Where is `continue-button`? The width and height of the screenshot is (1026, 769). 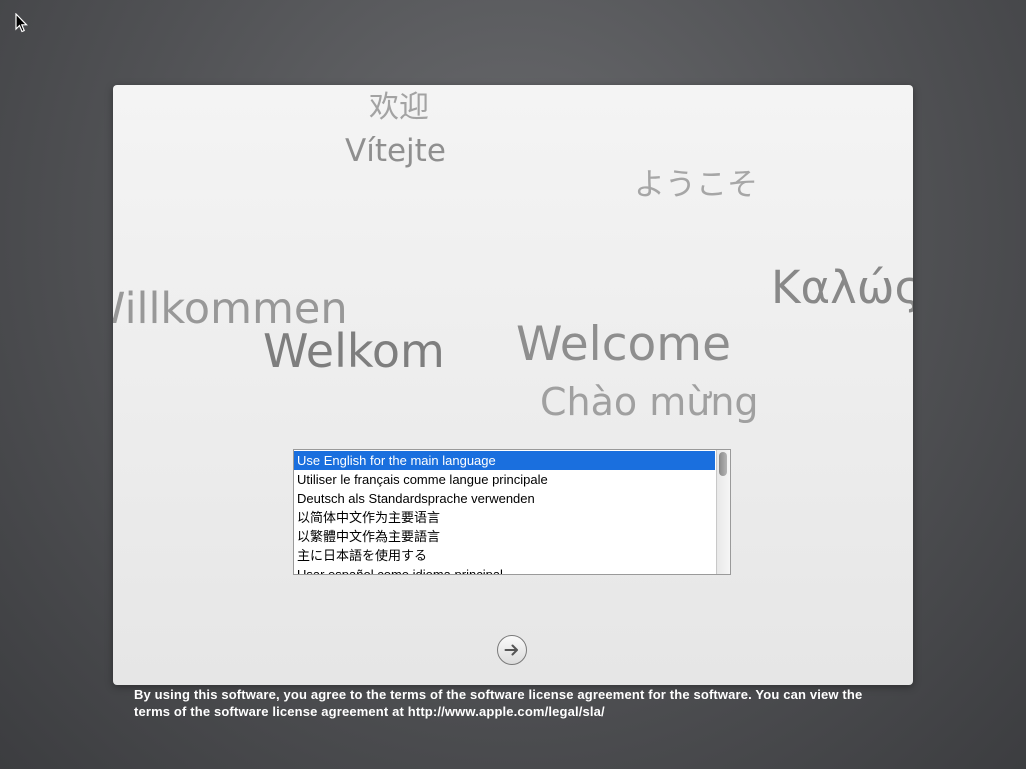
continue-button is located at coordinates (512, 650).